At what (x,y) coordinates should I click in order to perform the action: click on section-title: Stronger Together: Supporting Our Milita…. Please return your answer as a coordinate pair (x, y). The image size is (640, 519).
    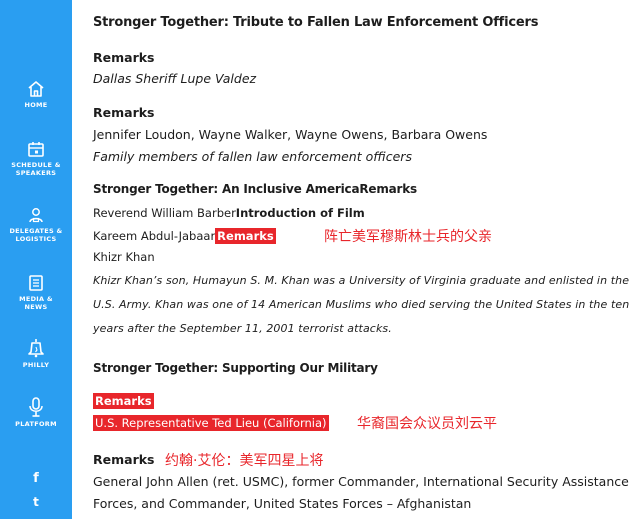
    Looking at the image, I should click on (235, 368).